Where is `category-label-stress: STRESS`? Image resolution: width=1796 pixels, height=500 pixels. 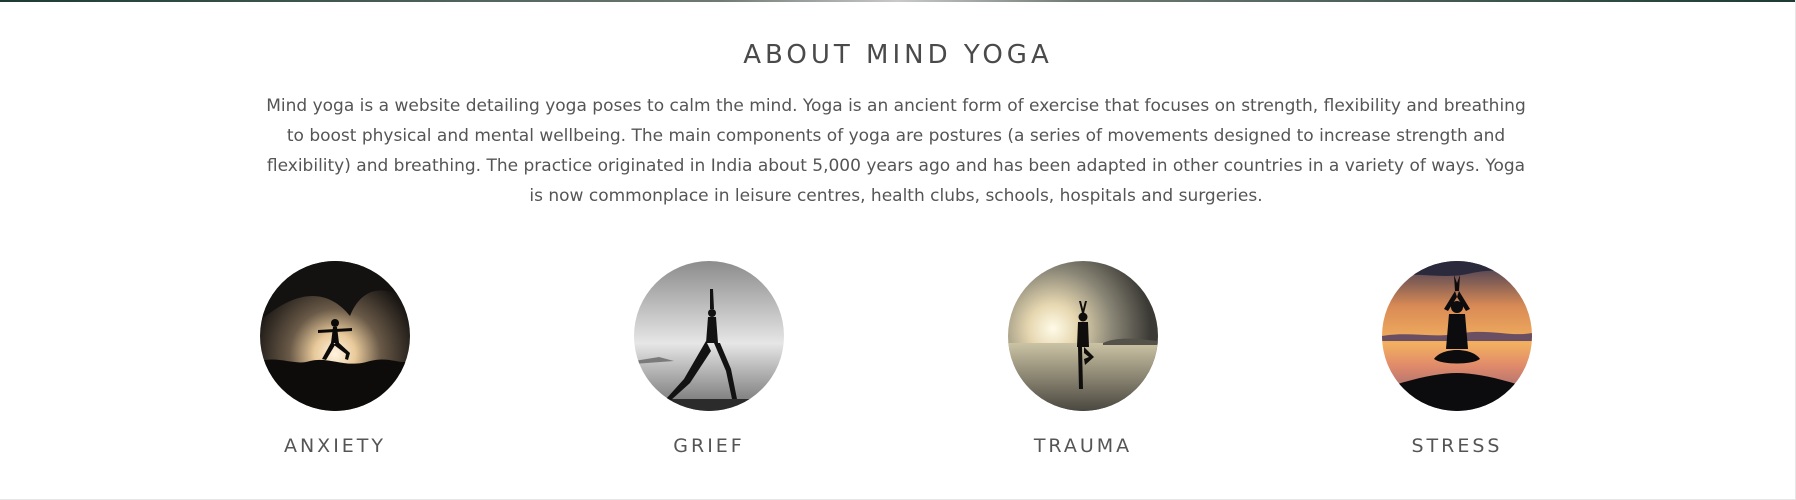 category-label-stress: STRESS is located at coordinates (1457, 446).